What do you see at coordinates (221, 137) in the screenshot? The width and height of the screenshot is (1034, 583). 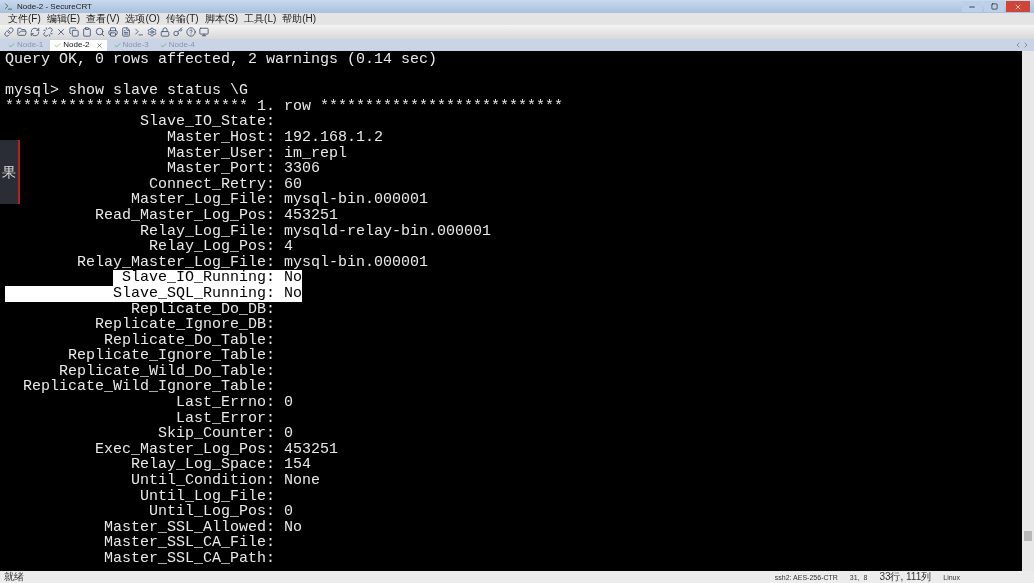 I see `field-label: Master_Host:` at bounding box center [221, 137].